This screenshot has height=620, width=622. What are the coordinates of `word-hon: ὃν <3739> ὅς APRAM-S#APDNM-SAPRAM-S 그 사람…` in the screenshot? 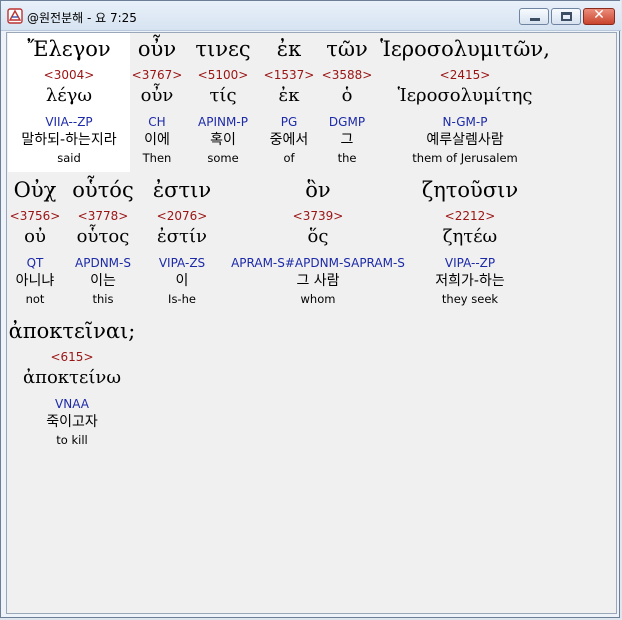 It's located at (318, 240).